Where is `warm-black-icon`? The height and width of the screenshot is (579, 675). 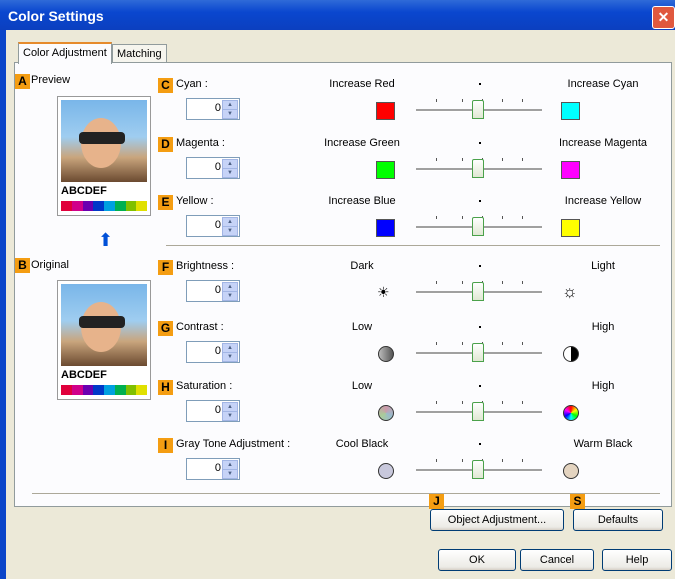
warm-black-icon is located at coordinates (571, 471).